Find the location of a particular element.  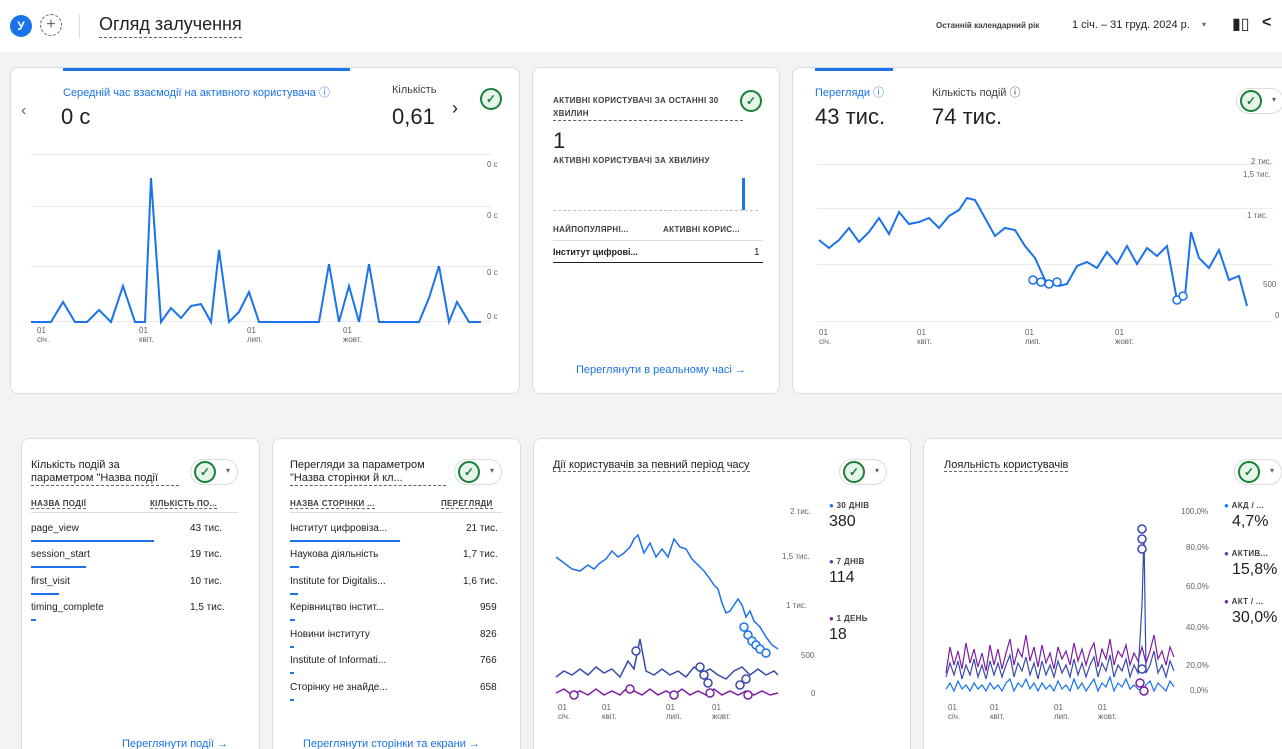

legend-value: 4,7% is located at coordinates (1250, 521).